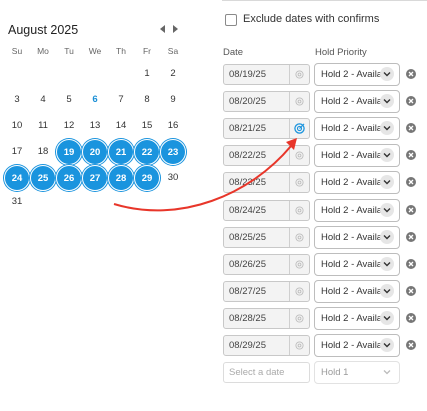  Describe the element at coordinates (147, 100) in the screenshot. I see `calendar-day-8: 8` at that location.